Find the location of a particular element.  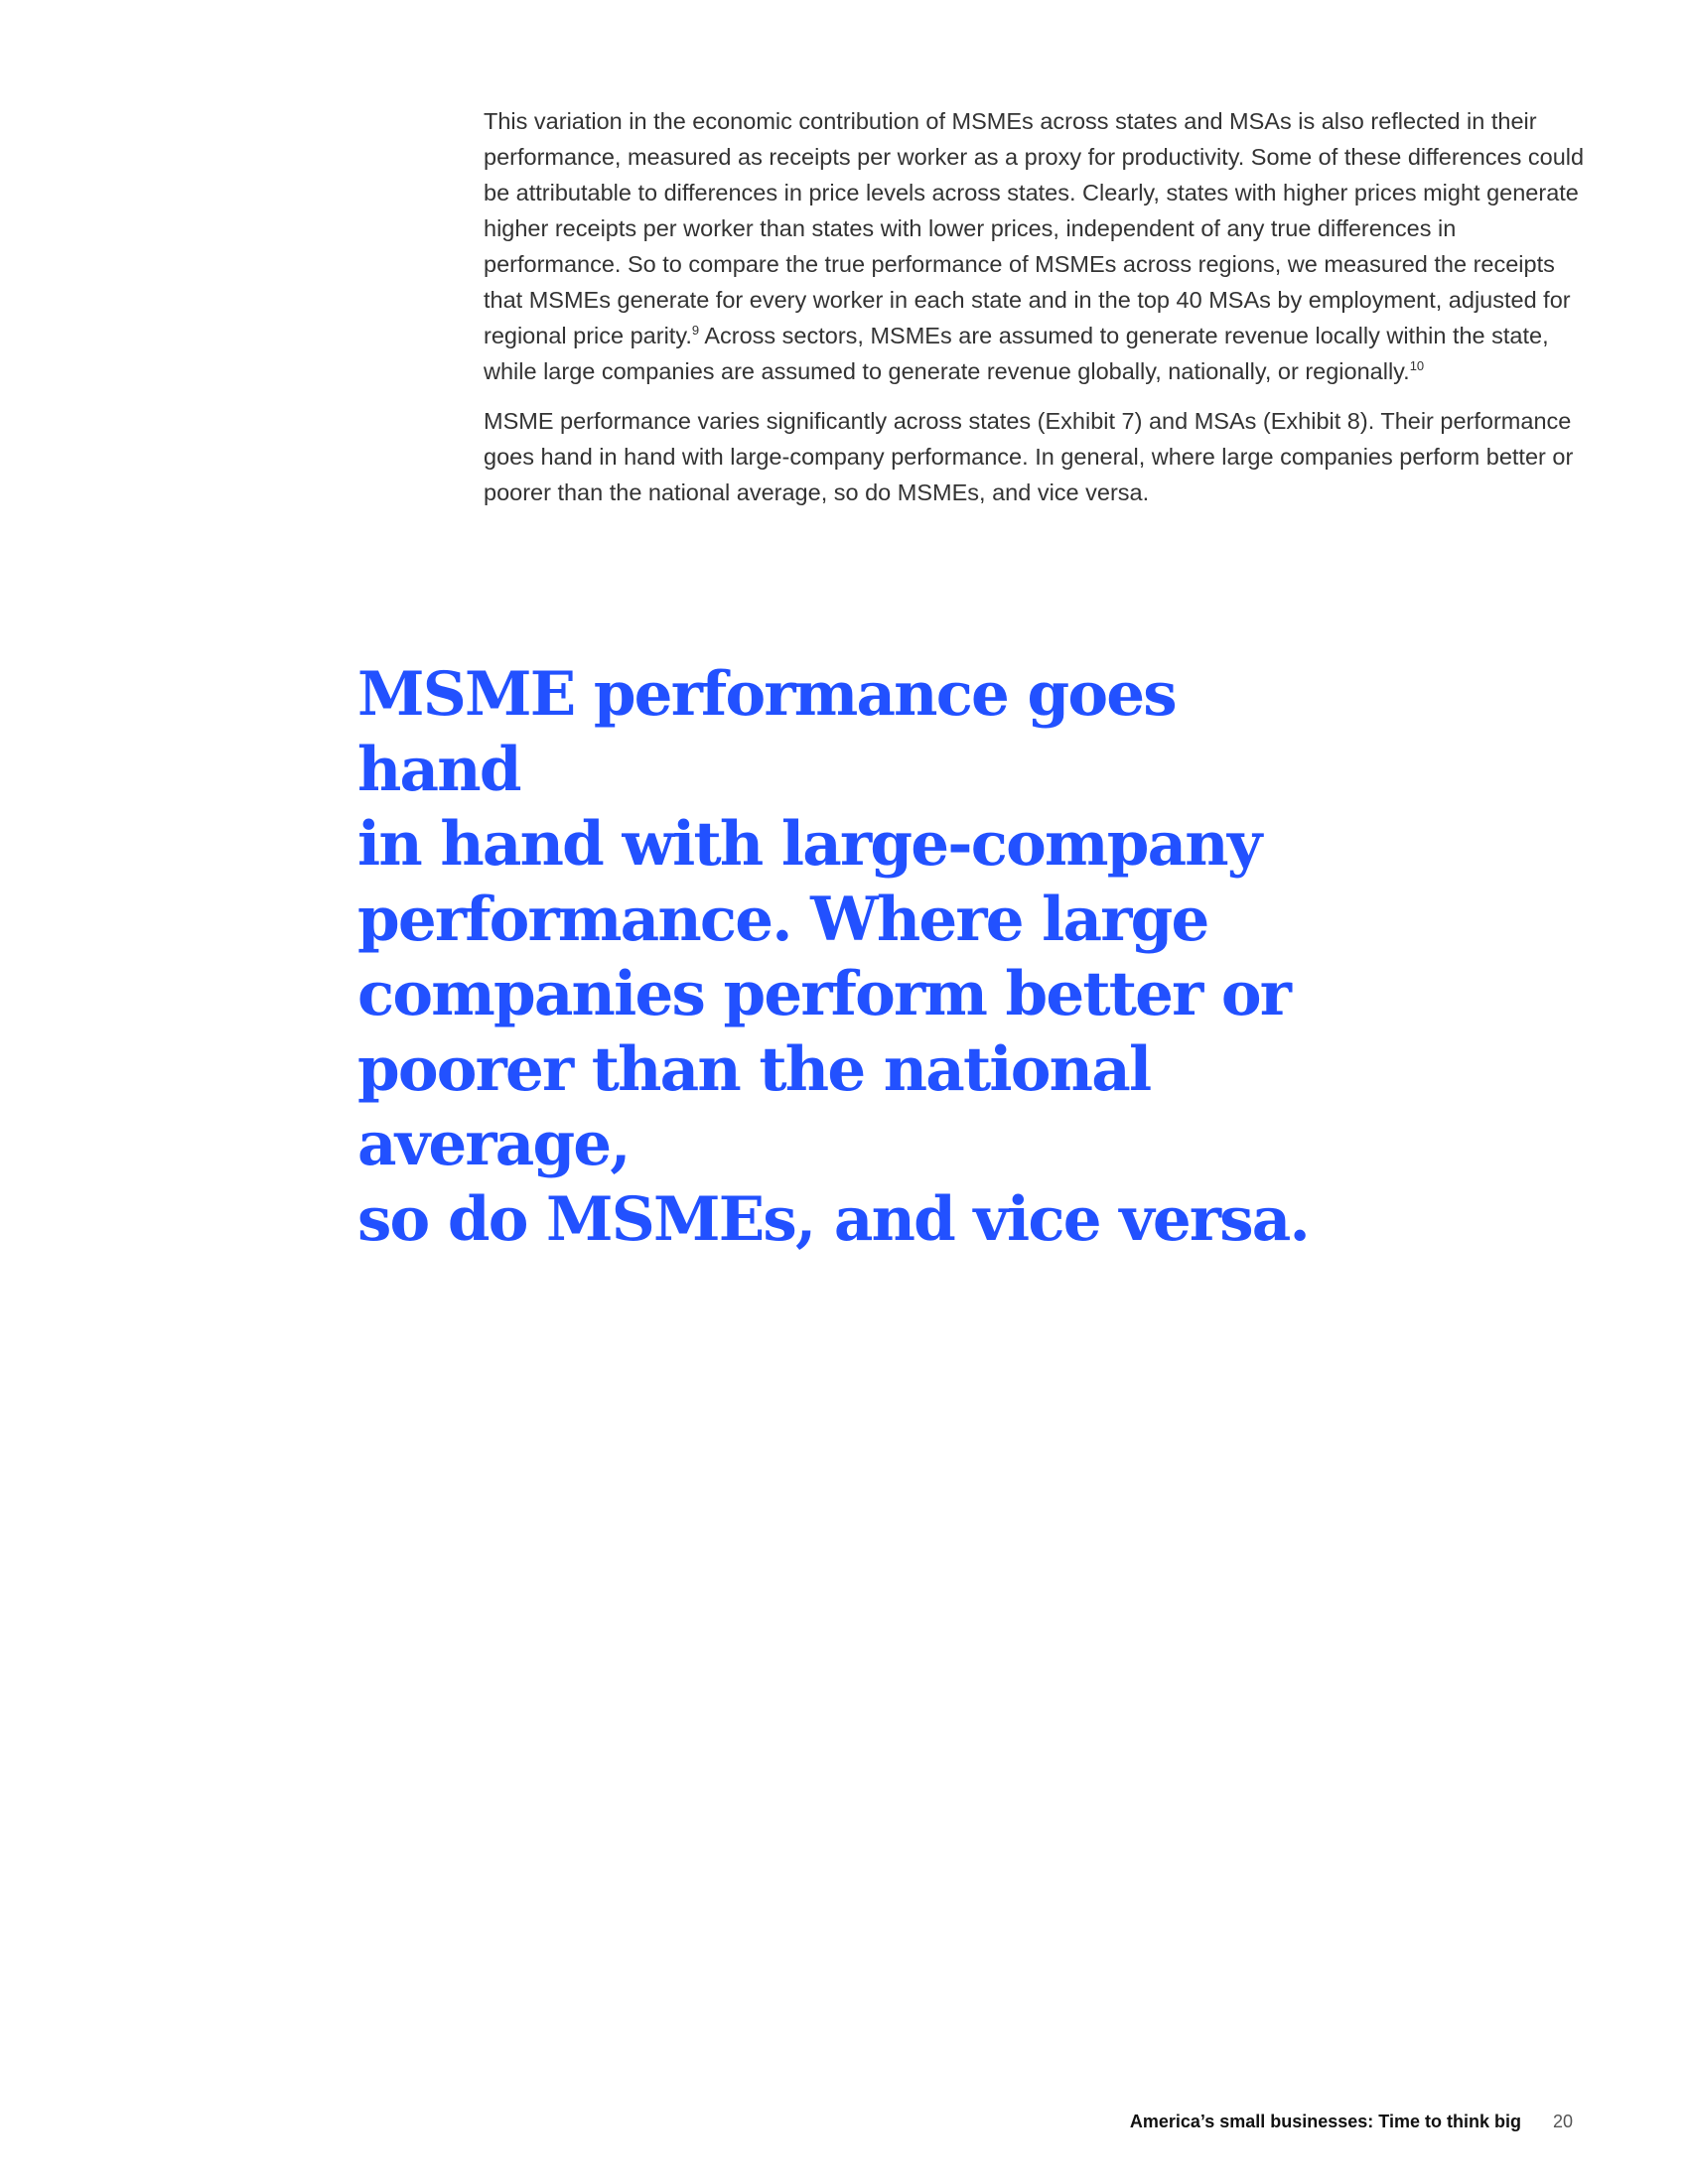

pull-quote-line: MSME performance goes hand is located at coordinates (767, 732).